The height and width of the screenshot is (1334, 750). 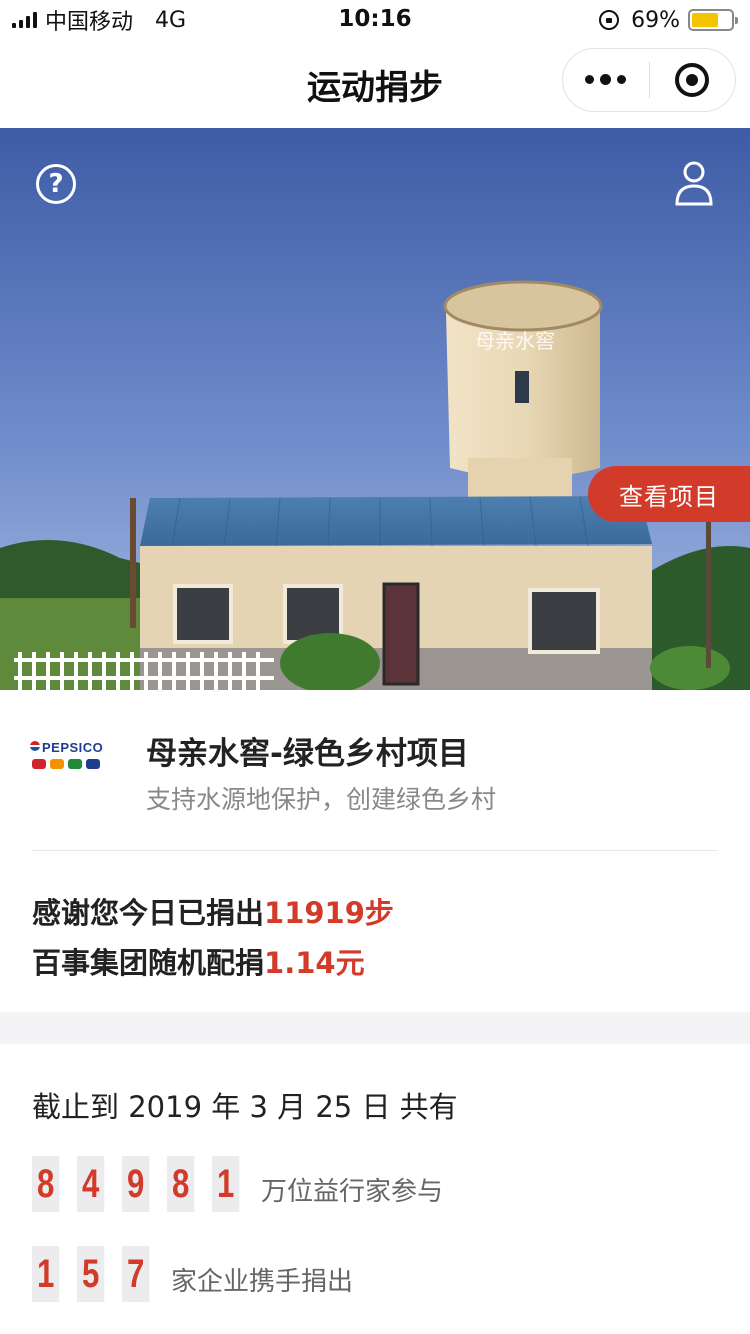 I want to click on participants-digit: 9, so click(x=136, y=1184).